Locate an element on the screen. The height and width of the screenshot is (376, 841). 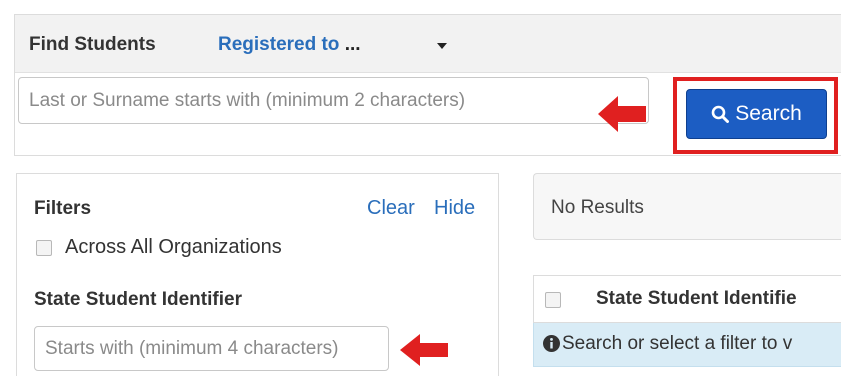
registered-to-label: Registered to is located at coordinates (279, 44).